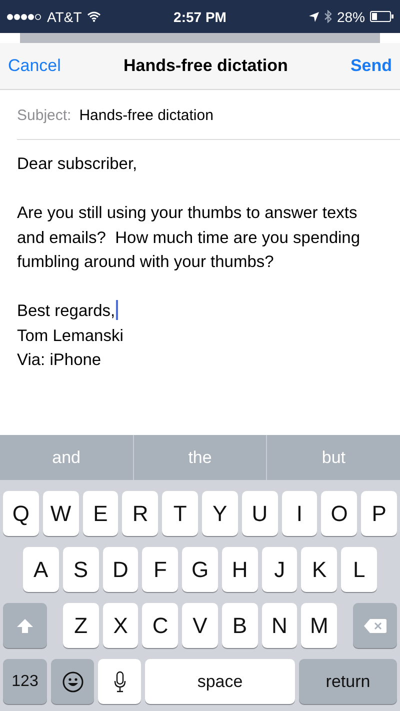 Image resolution: width=400 pixels, height=711 pixels. What do you see at coordinates (117, 310) in the screenshot?
I see `text-cursor` at bounding box center [117, 310].